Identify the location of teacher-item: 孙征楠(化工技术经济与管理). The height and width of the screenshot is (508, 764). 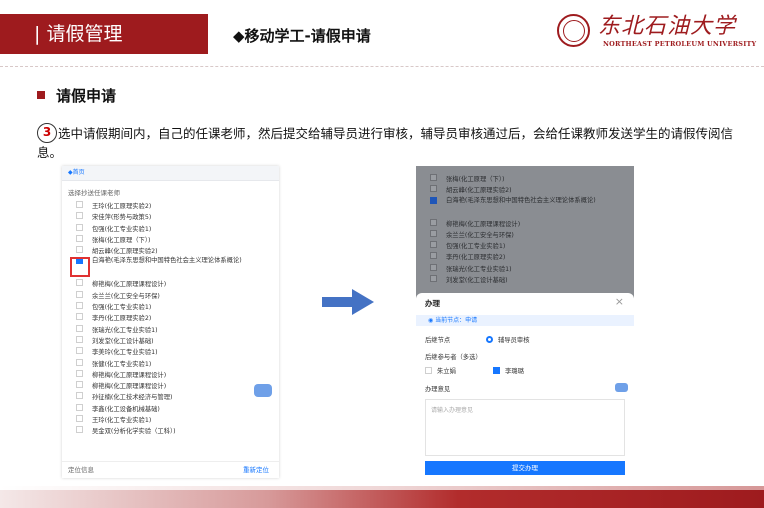
(177, 397).